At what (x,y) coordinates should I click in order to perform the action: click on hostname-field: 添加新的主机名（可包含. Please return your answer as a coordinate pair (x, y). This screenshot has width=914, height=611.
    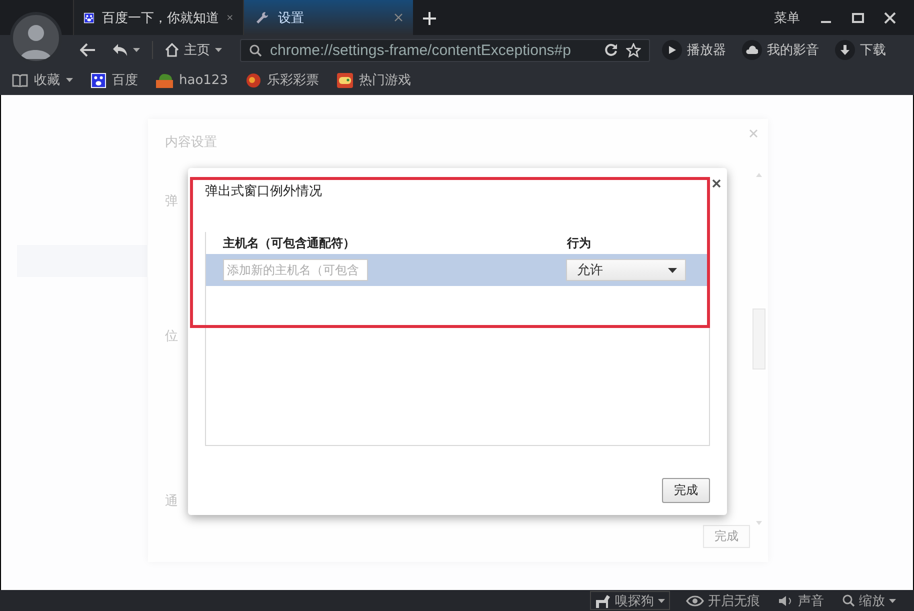
    Looking at the image, I should click on (295, 270).